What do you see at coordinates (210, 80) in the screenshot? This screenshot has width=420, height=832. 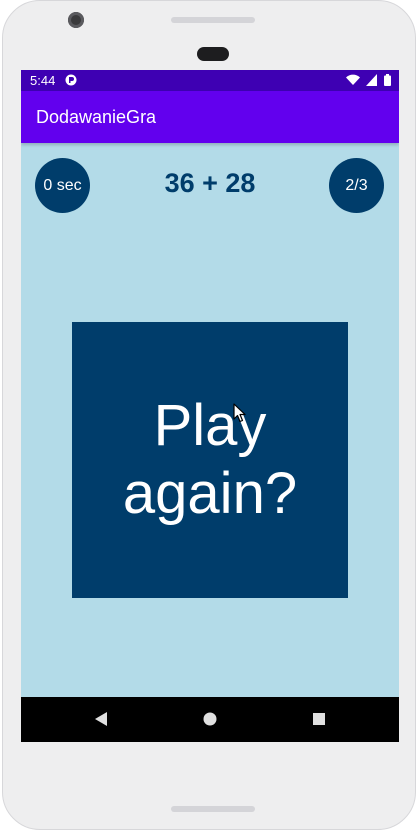 I see `status-bar: 5:44` at bounding box center [210, 80].